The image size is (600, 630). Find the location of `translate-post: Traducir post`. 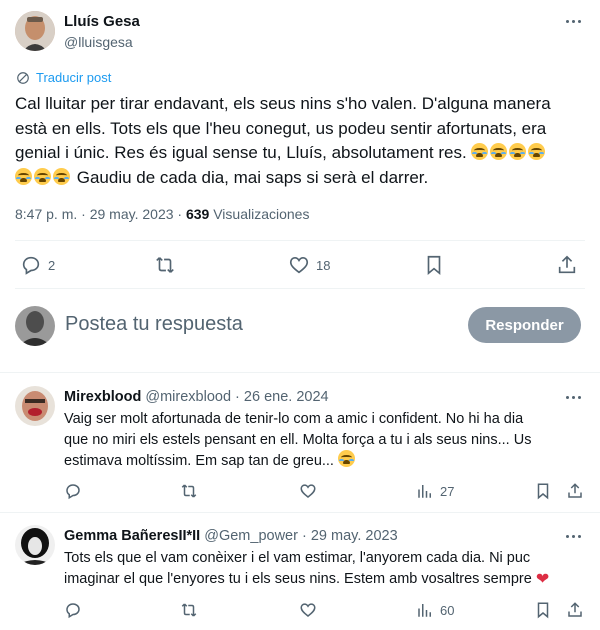

translate-post: Traducir post is located at coordinates (63, 77).